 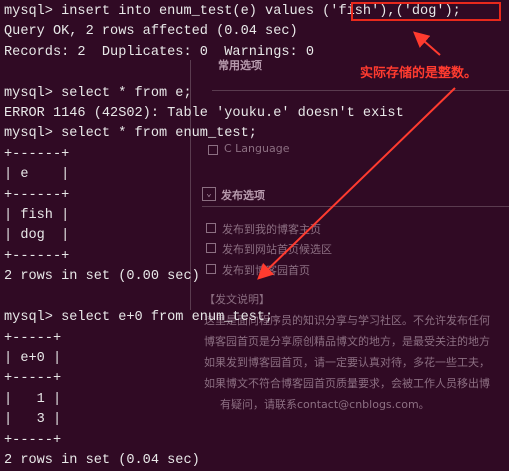 I want to click on terminal-line: 2 rows in set (0.04 sec), so click(x=102, y=460).